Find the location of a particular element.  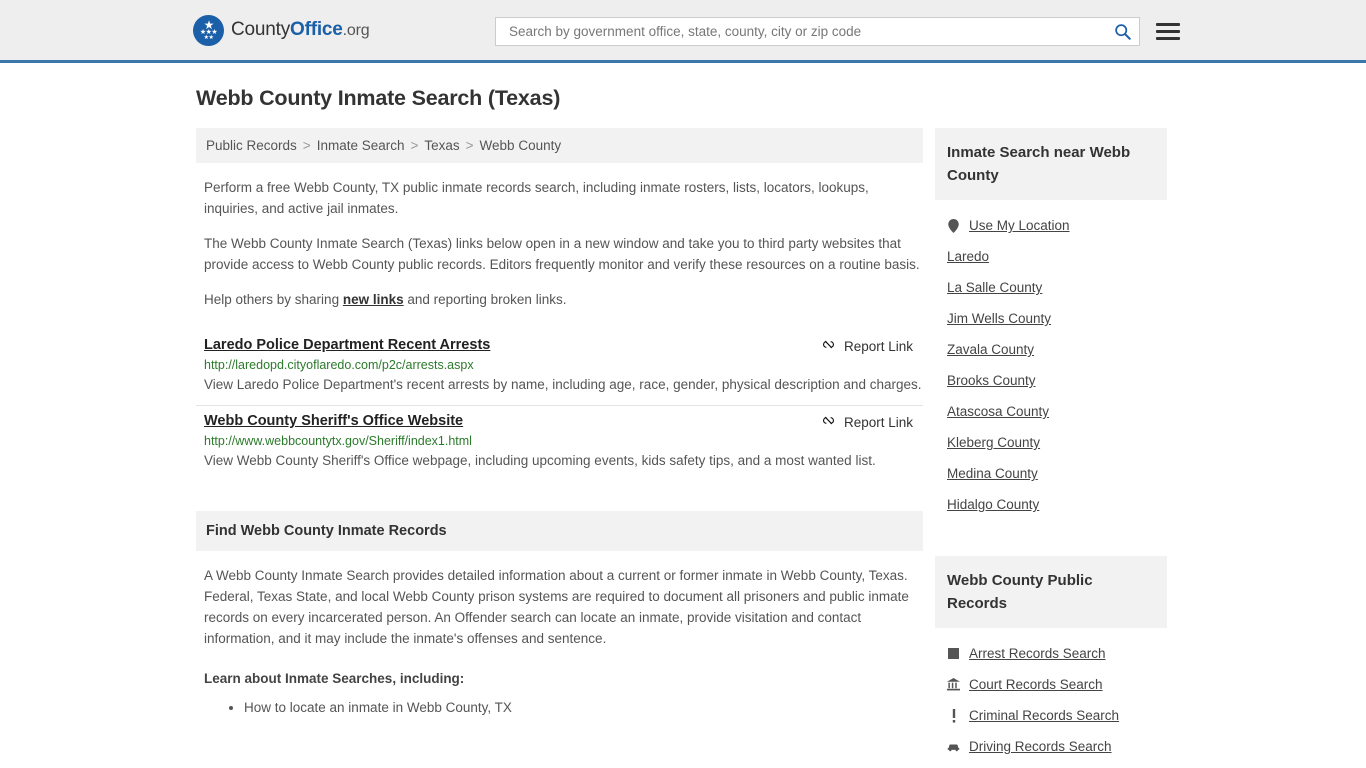

sidebar-item-arrest-records: Arrest Records Search is located at coordinates (1051, 653).